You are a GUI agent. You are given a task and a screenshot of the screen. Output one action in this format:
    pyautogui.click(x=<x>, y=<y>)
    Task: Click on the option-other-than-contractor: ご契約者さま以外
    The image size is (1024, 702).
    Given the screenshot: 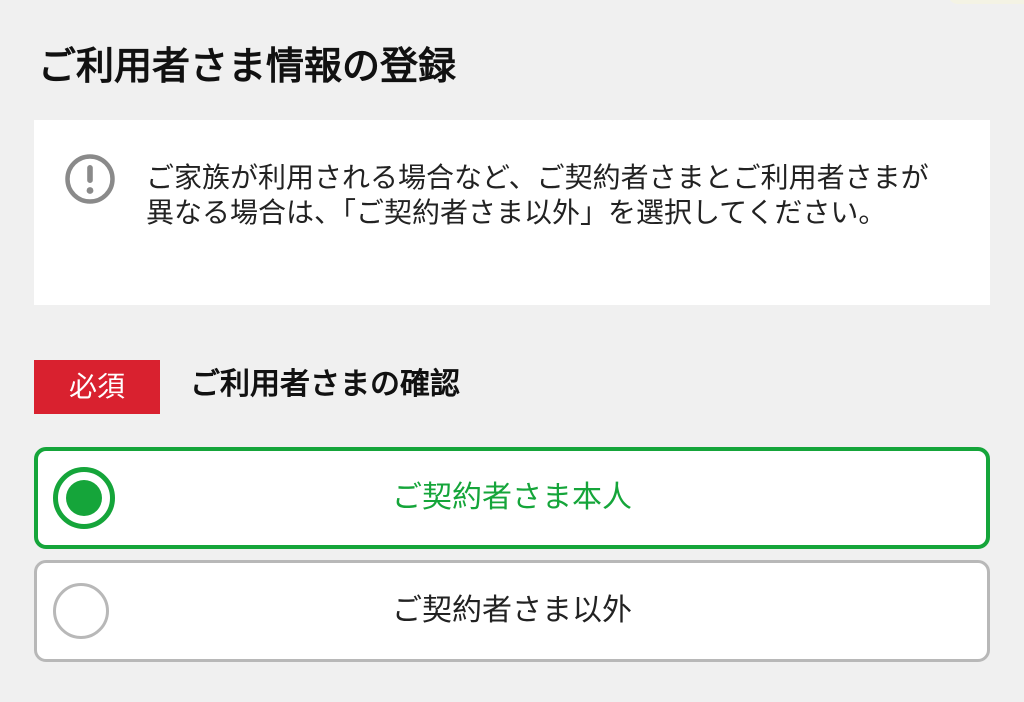 What is the action you would take?
    pyautogui.click(x=512, y=611)
    